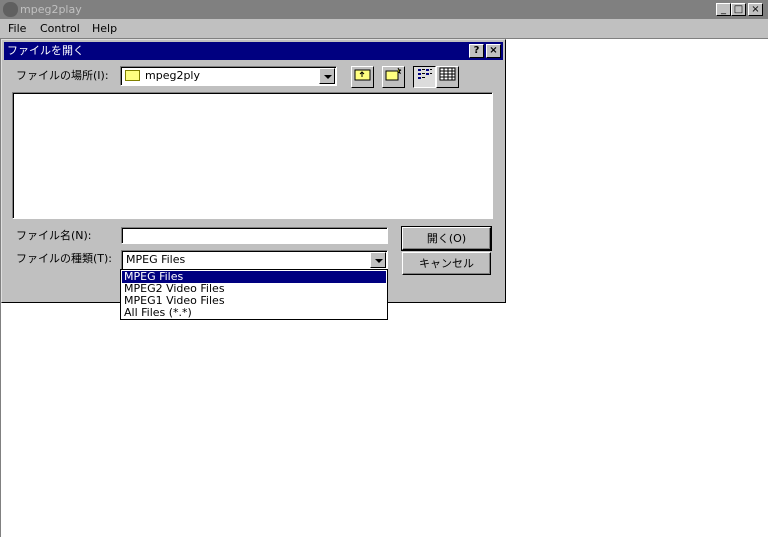 The height and width of the screenshot is (537, 768). What do you see at coordinates (738, 9) in the screenshot?
I see `maximize-button: □` at bounding box center [738, 9].